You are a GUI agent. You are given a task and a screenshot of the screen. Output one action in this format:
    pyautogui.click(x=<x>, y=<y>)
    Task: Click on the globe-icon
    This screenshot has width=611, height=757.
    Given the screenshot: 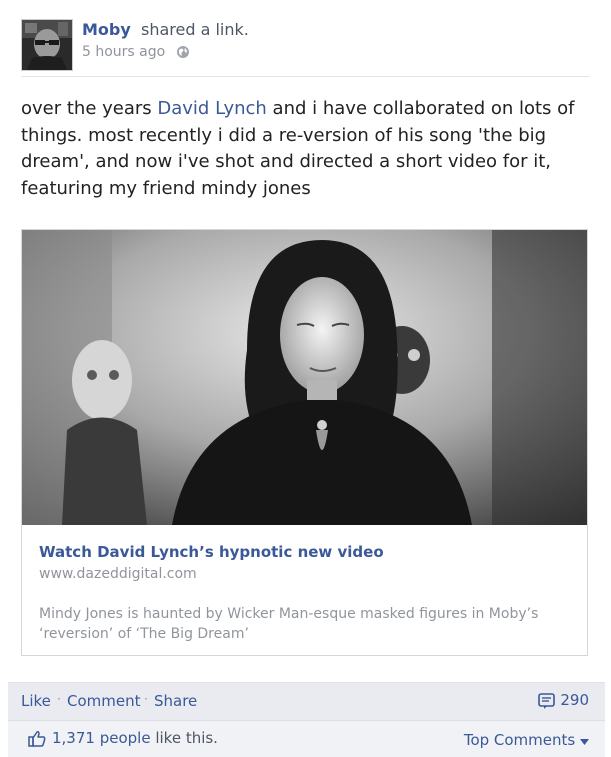 What is the action you would take?
    pyautogui.click(x=183, y=54)
    